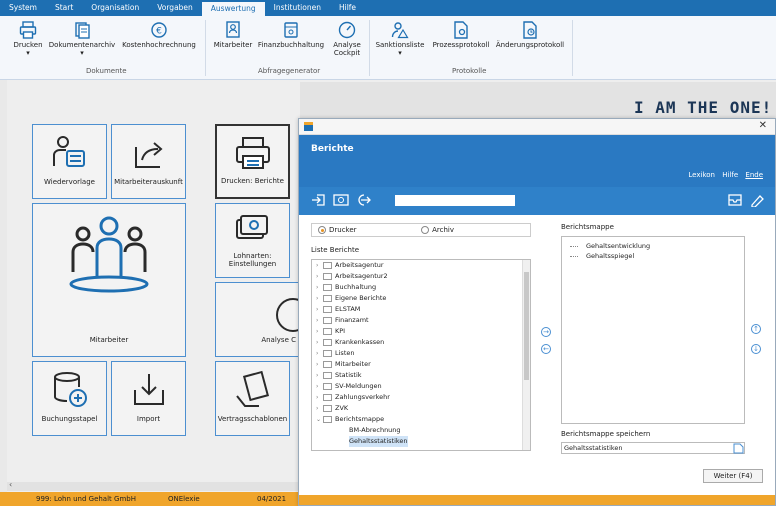  Describe the element at coordinates (148, 398) in the screenshot. I see `tile-import: Import` at that location.